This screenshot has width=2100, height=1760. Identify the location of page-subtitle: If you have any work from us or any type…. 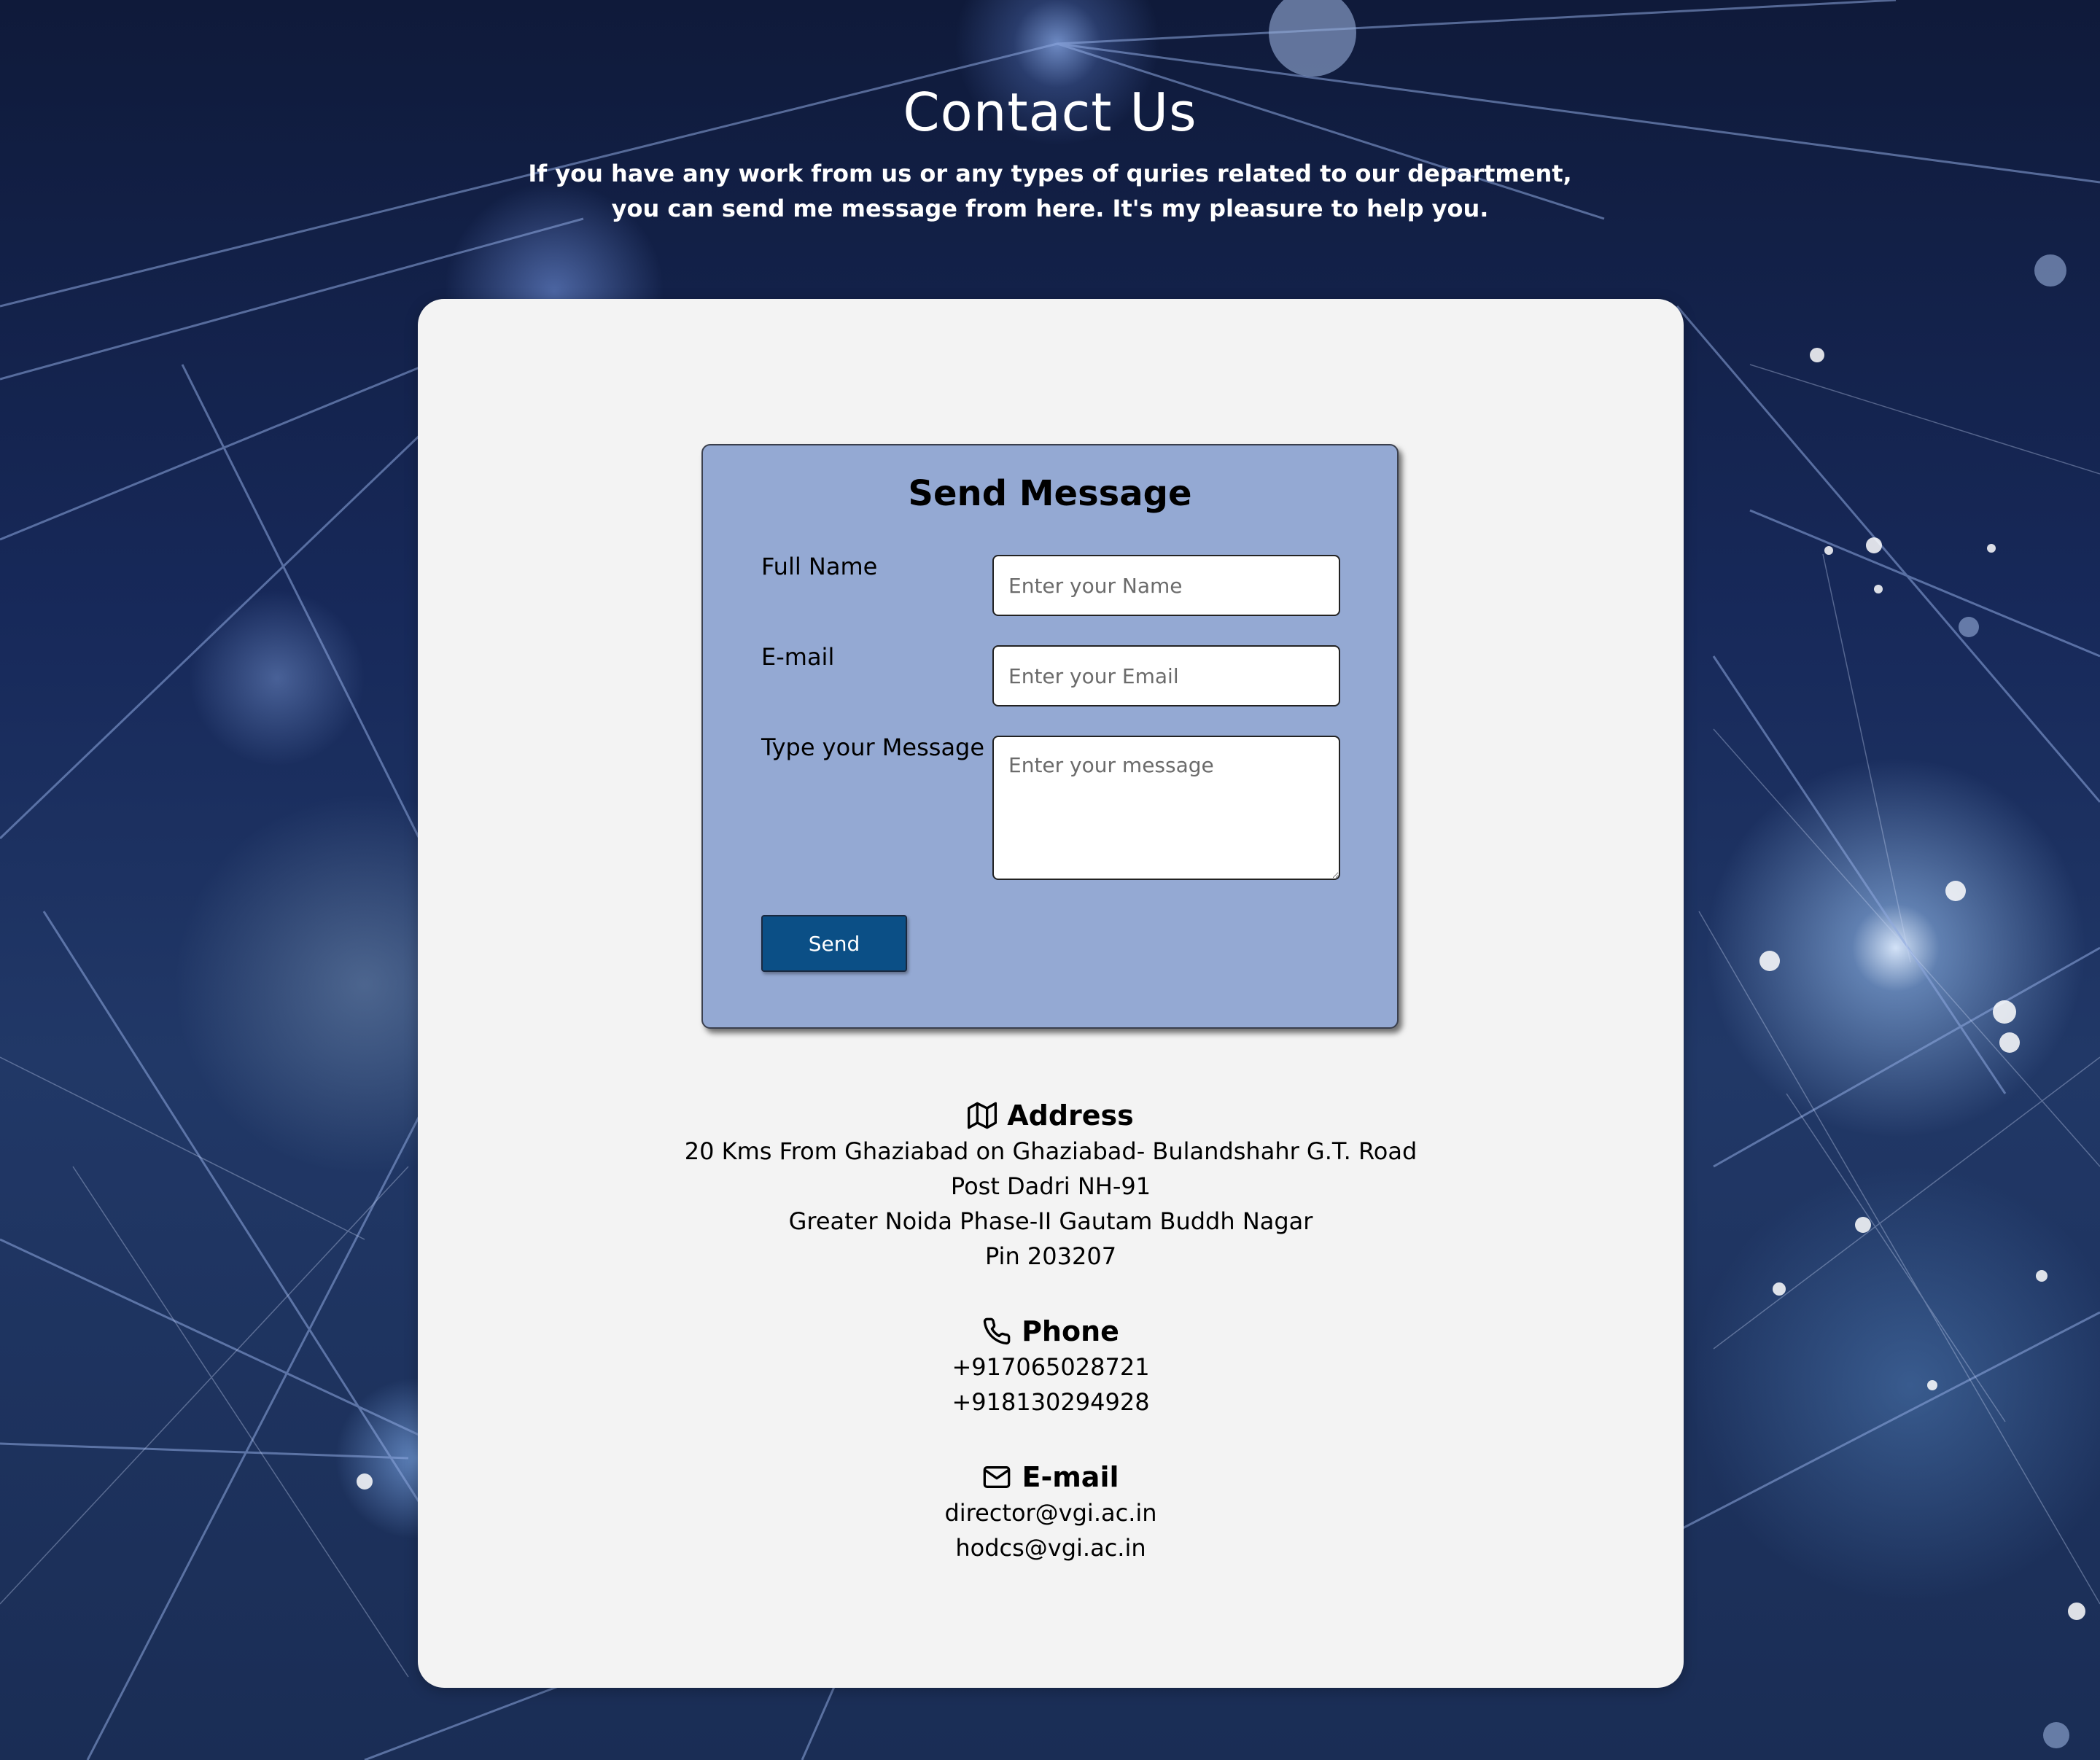
(1050, 191).